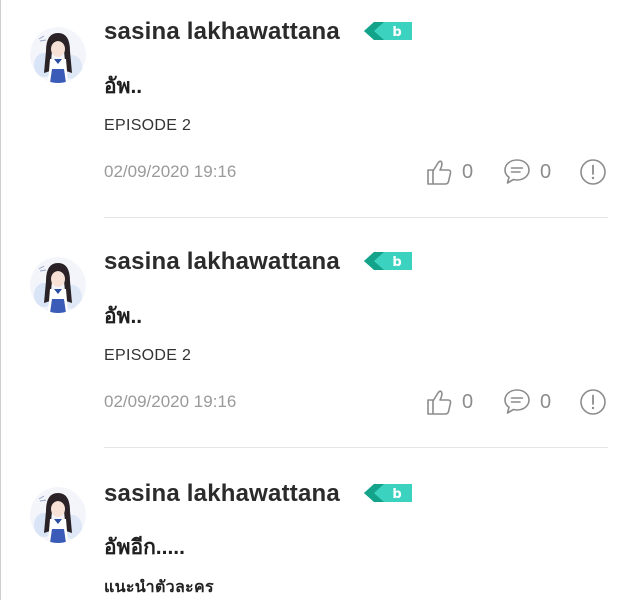  I want to click on left-border, so click(0, 300).